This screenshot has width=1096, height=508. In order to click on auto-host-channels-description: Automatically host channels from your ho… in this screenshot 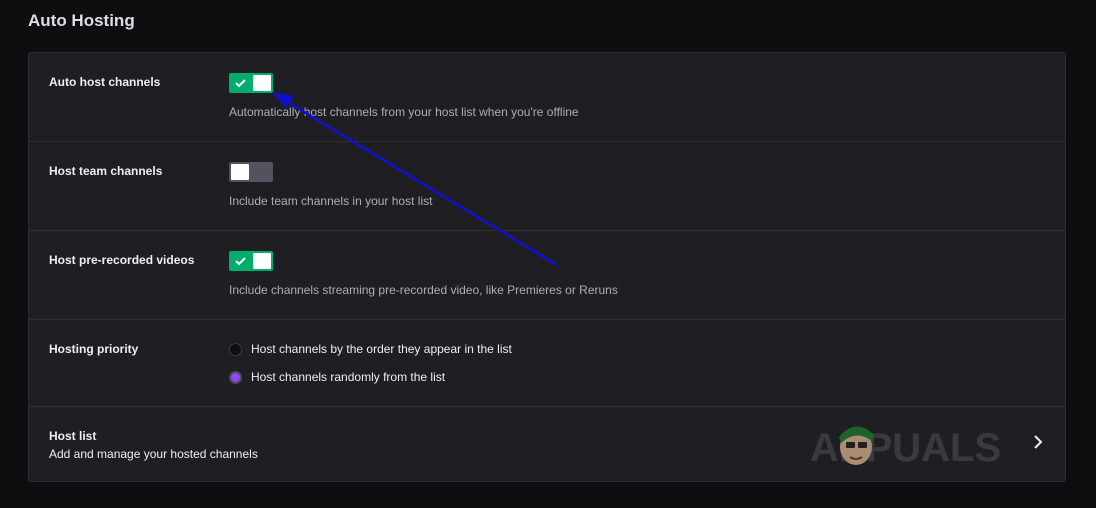, I will do `click(404, 112)`.